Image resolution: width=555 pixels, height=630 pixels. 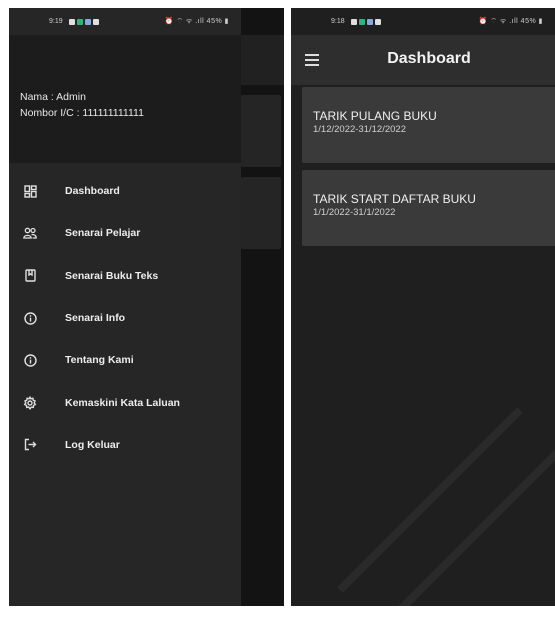 I want to click on drawer-item-tentang-kami: Tentang Kami, so click(x=125, y=360).